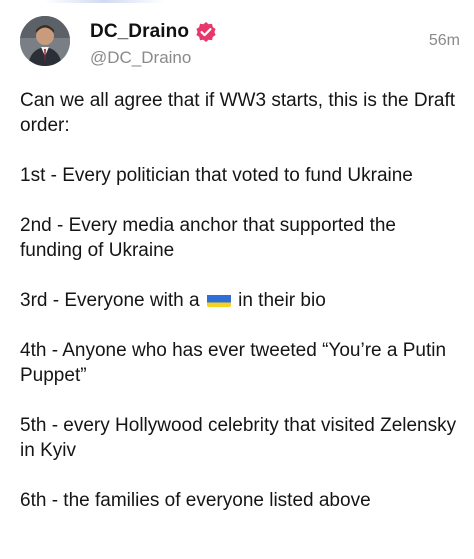 The width and height of the screenshot is (474, 559). Describe the element at coordinates (240, 44) in the screenshot. I see `post-header: DC_Draino @DC_Draino 56m` at that location.